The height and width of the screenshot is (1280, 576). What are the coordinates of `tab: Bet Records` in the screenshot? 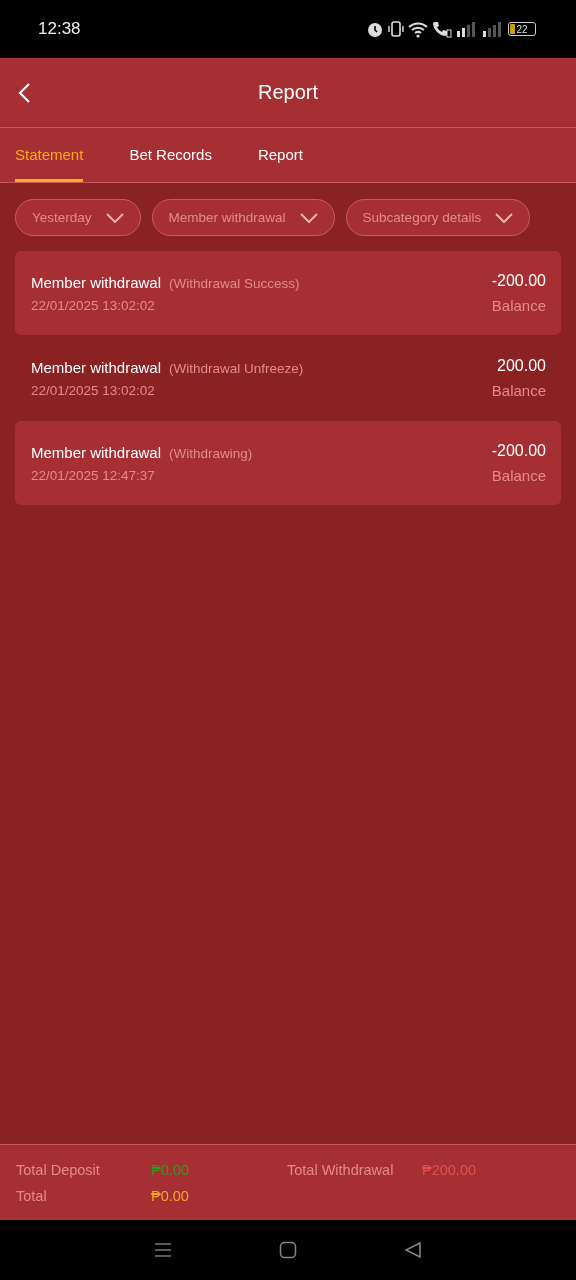 It's located at (170, 155).